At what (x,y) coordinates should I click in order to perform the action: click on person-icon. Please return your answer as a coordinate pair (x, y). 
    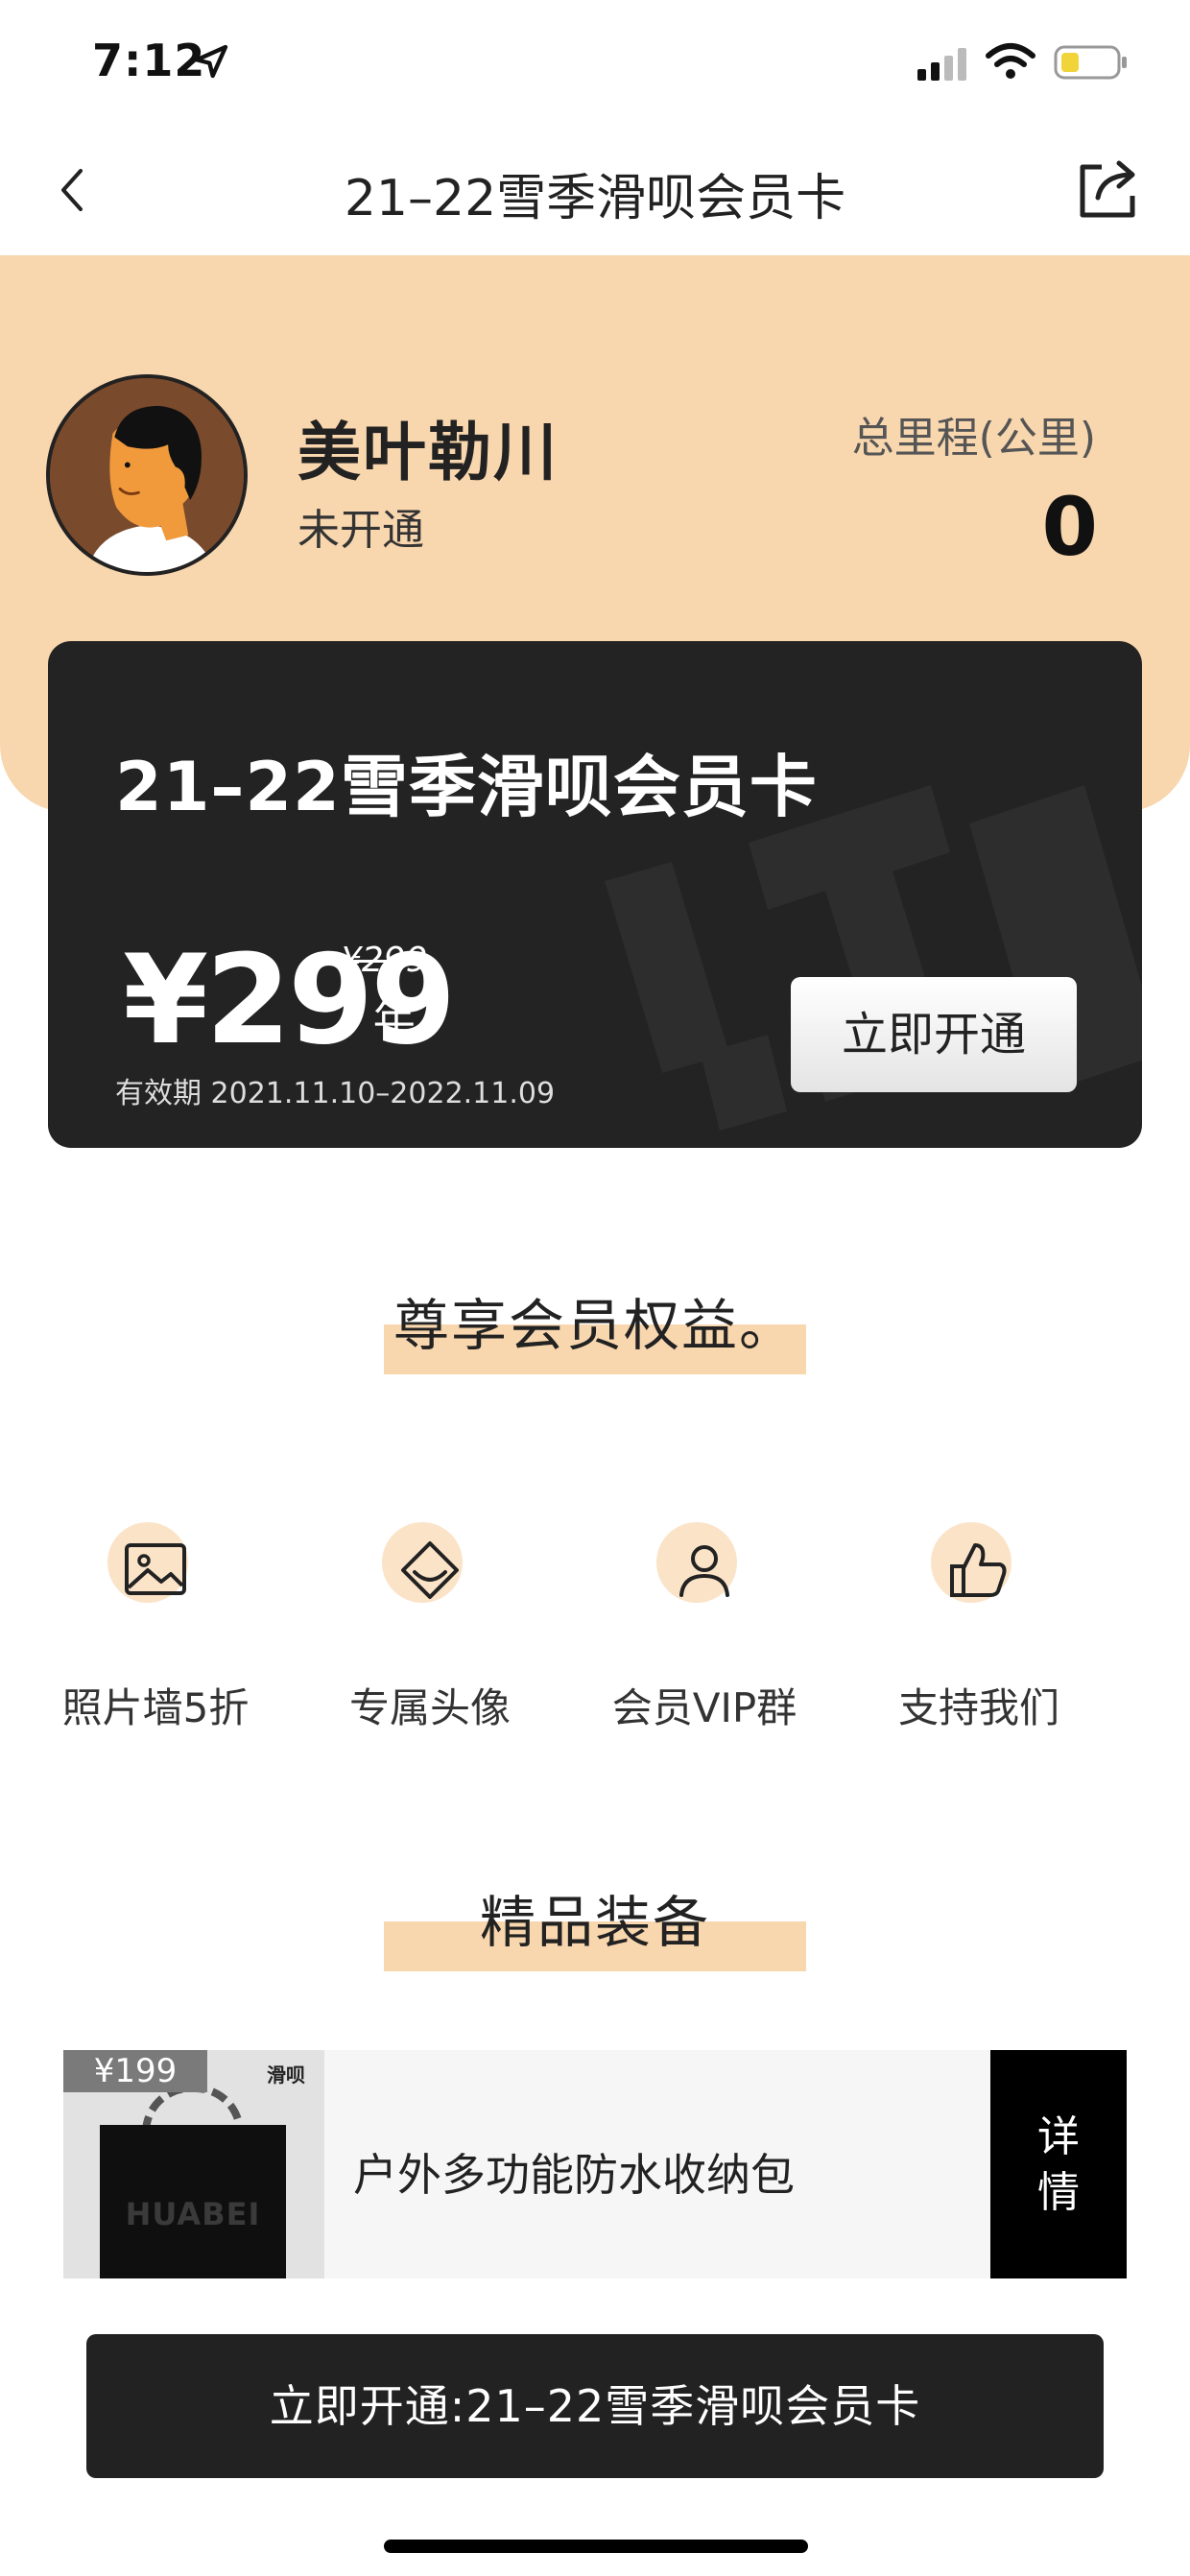
    Looking at the image, I should click on (704, 1570).